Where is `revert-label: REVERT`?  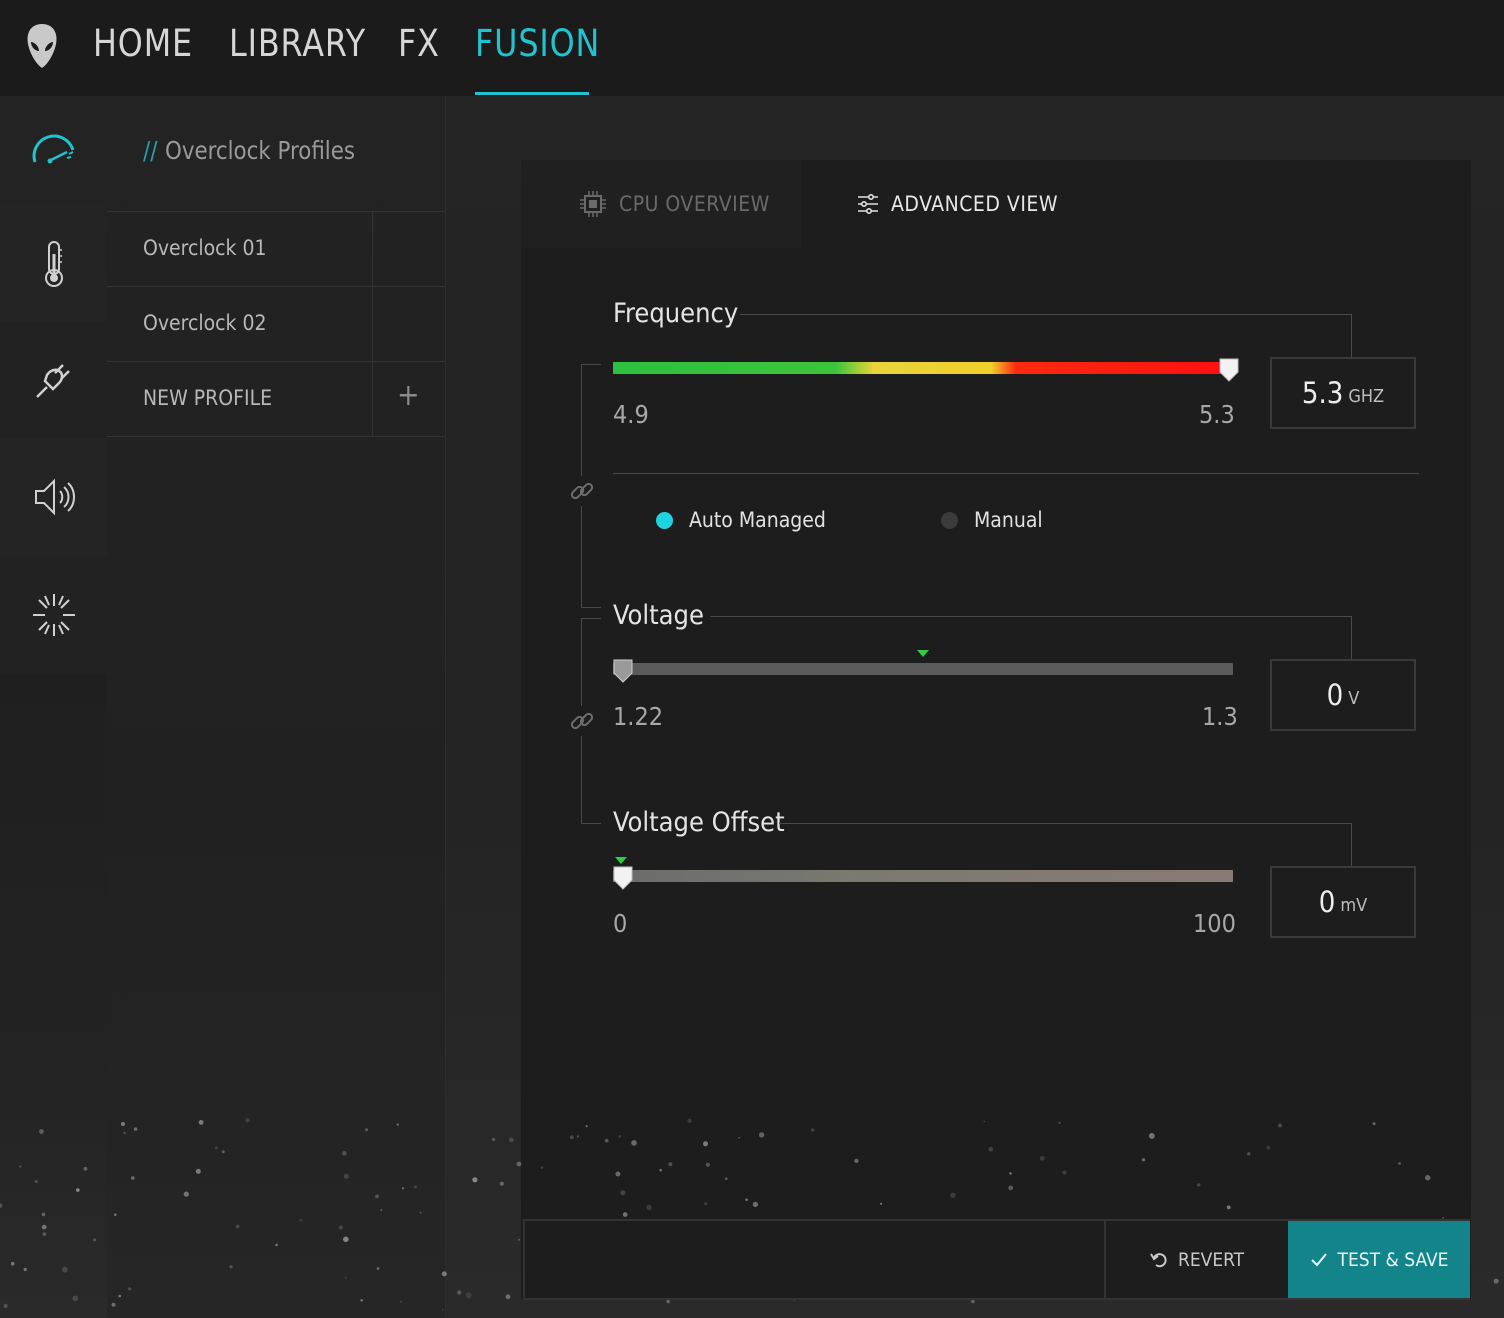
revert-label: REVERT is located at coordinates (1211, 1259).